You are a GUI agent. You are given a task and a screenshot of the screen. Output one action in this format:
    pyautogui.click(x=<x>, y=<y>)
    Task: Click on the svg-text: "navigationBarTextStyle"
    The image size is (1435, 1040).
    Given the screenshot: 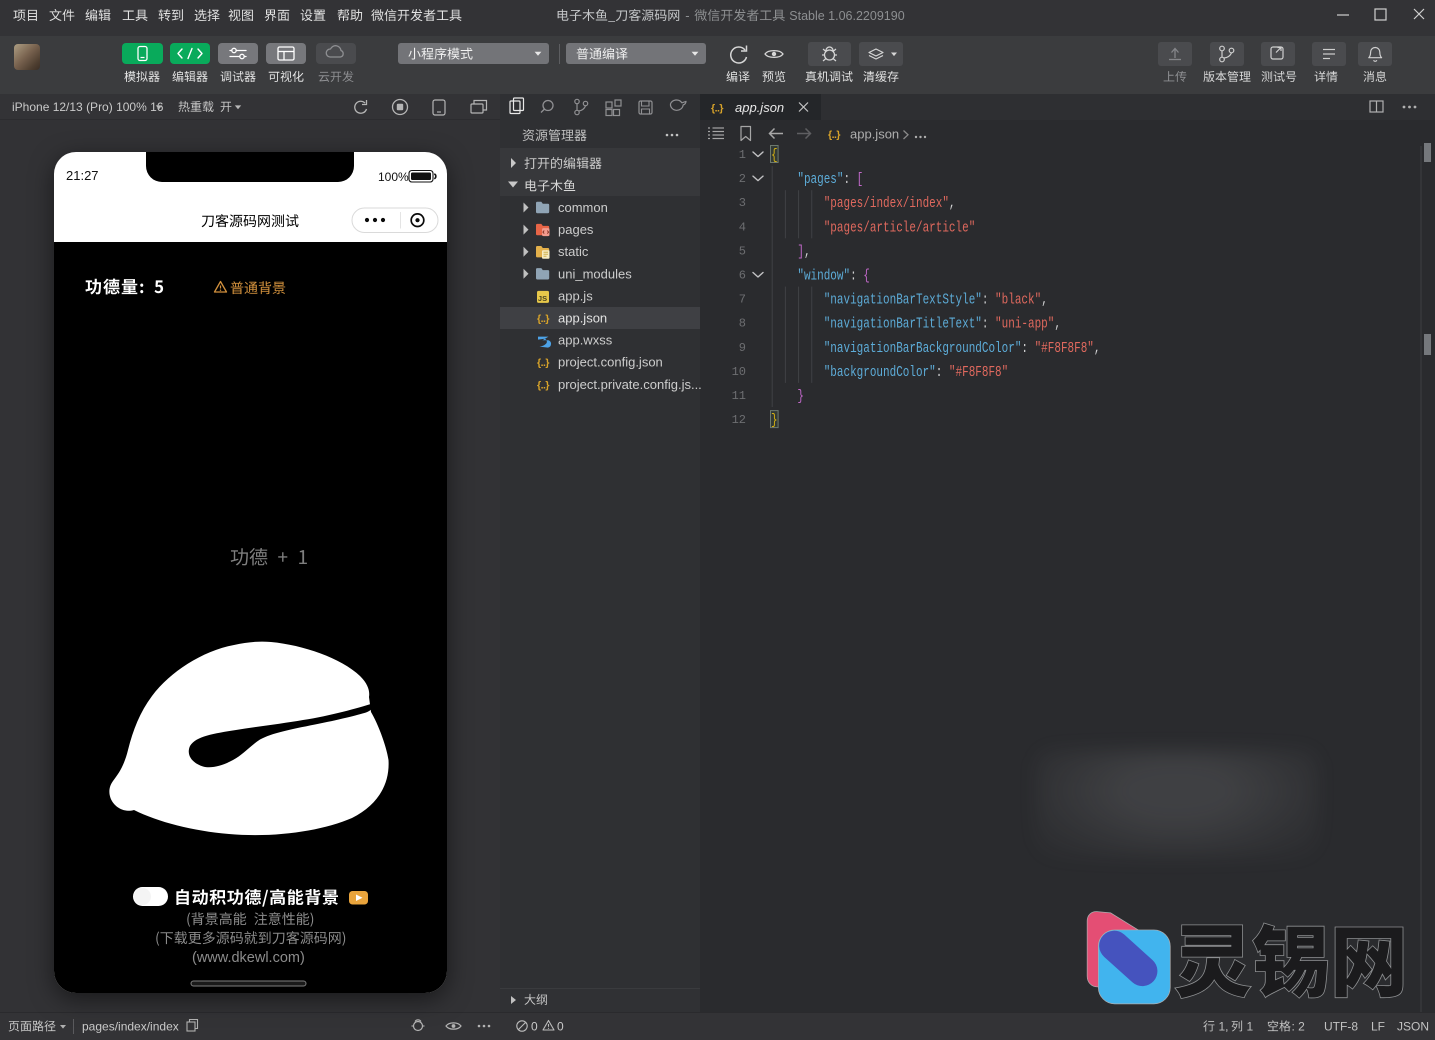 What is the action you would take?
    pyautogui.click(x=903, y=301)
    